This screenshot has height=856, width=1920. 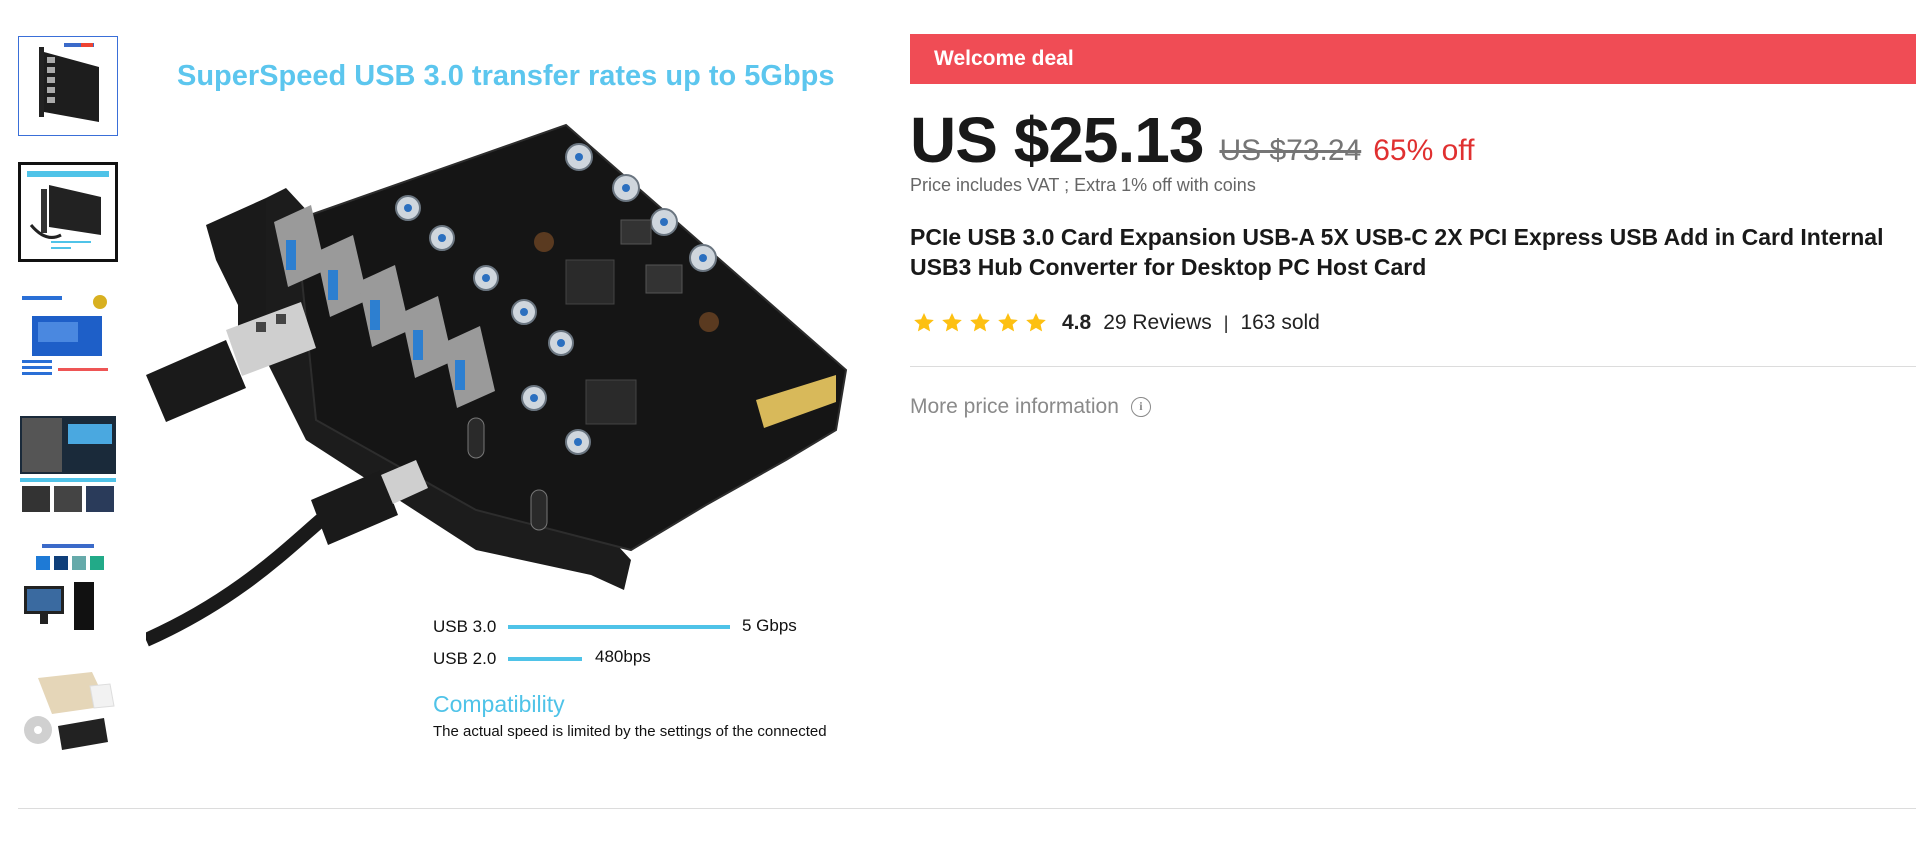 What do you see at coordinates (1413, 59) in the screenshot?
I see `welcome-deal-banner: Welcome deal` at bounding box center [1413, 59].